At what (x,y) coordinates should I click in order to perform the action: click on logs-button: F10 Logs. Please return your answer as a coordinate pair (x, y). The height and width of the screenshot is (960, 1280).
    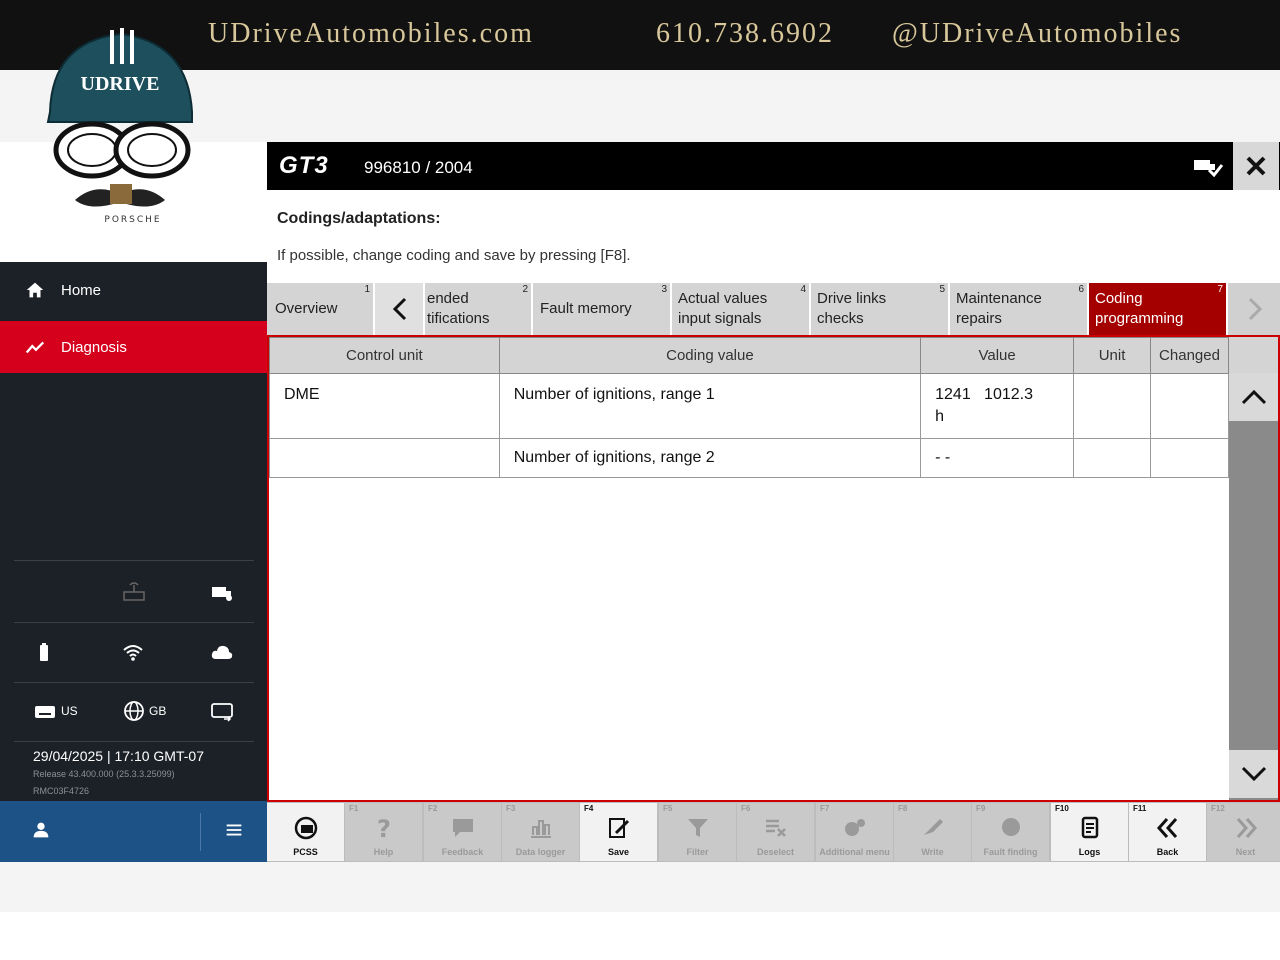
    Looking at the image, I should click on (1089, 832).